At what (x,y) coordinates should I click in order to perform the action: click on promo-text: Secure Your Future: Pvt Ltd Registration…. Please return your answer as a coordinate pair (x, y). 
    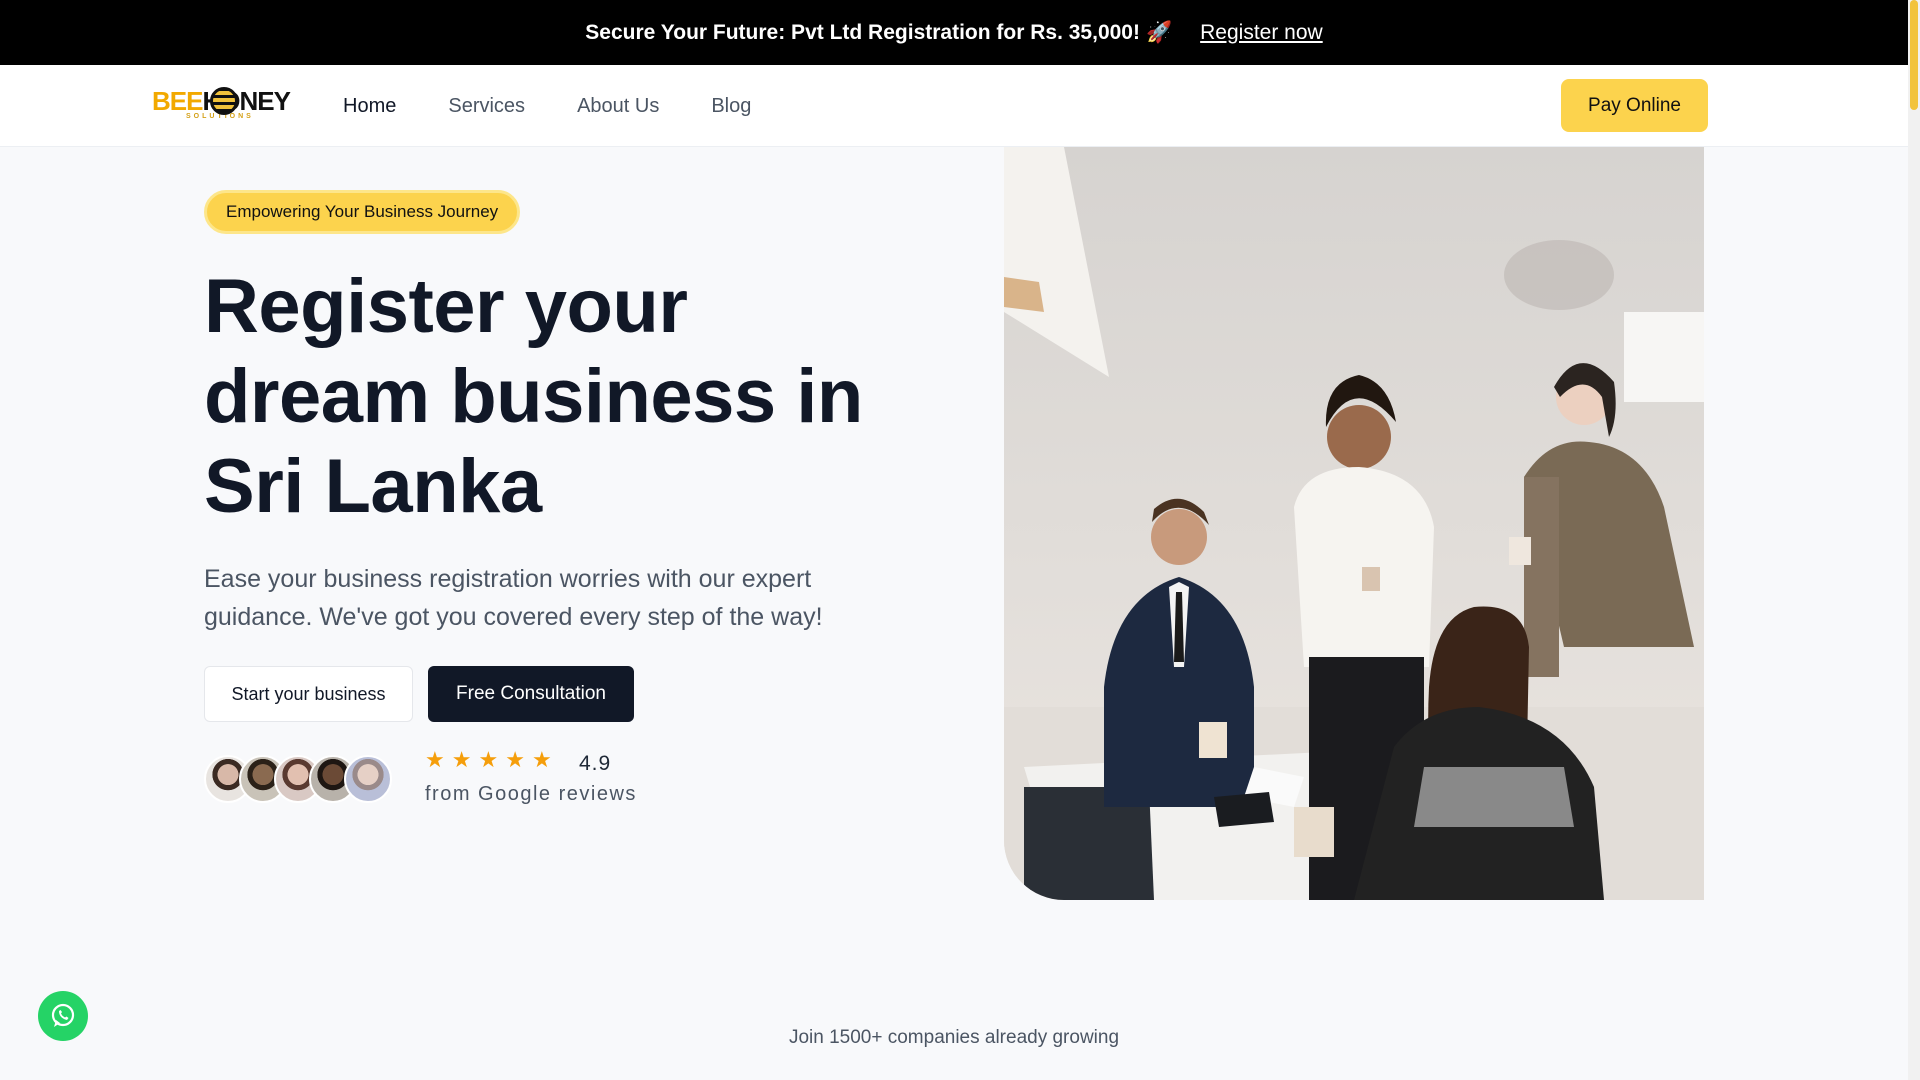
    Looking at the image, I should click on (879, 32).